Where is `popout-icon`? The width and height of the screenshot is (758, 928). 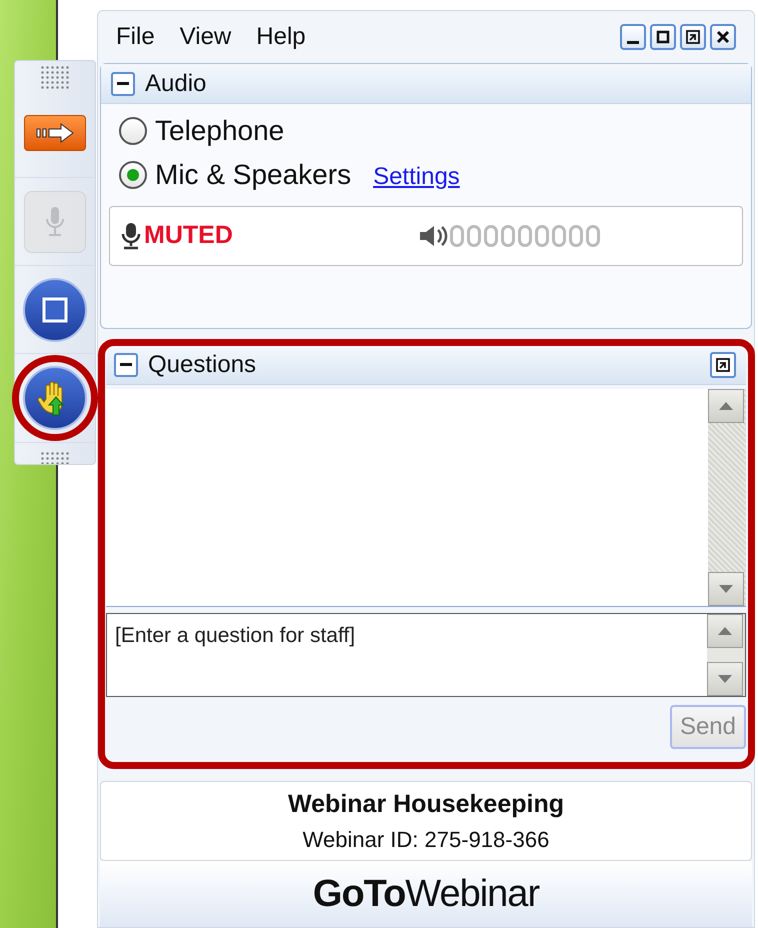 popout-icon is located at coordinates (723, 364).